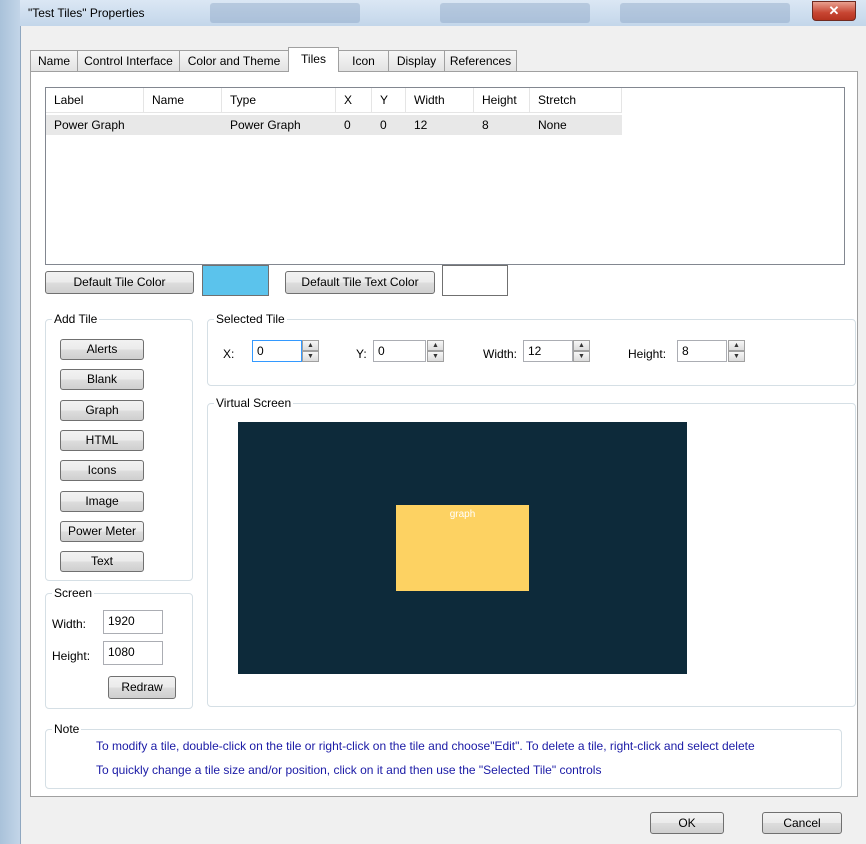 The image size is (866, 844). I want to click on add-text-button: Text, so click(102, 561).